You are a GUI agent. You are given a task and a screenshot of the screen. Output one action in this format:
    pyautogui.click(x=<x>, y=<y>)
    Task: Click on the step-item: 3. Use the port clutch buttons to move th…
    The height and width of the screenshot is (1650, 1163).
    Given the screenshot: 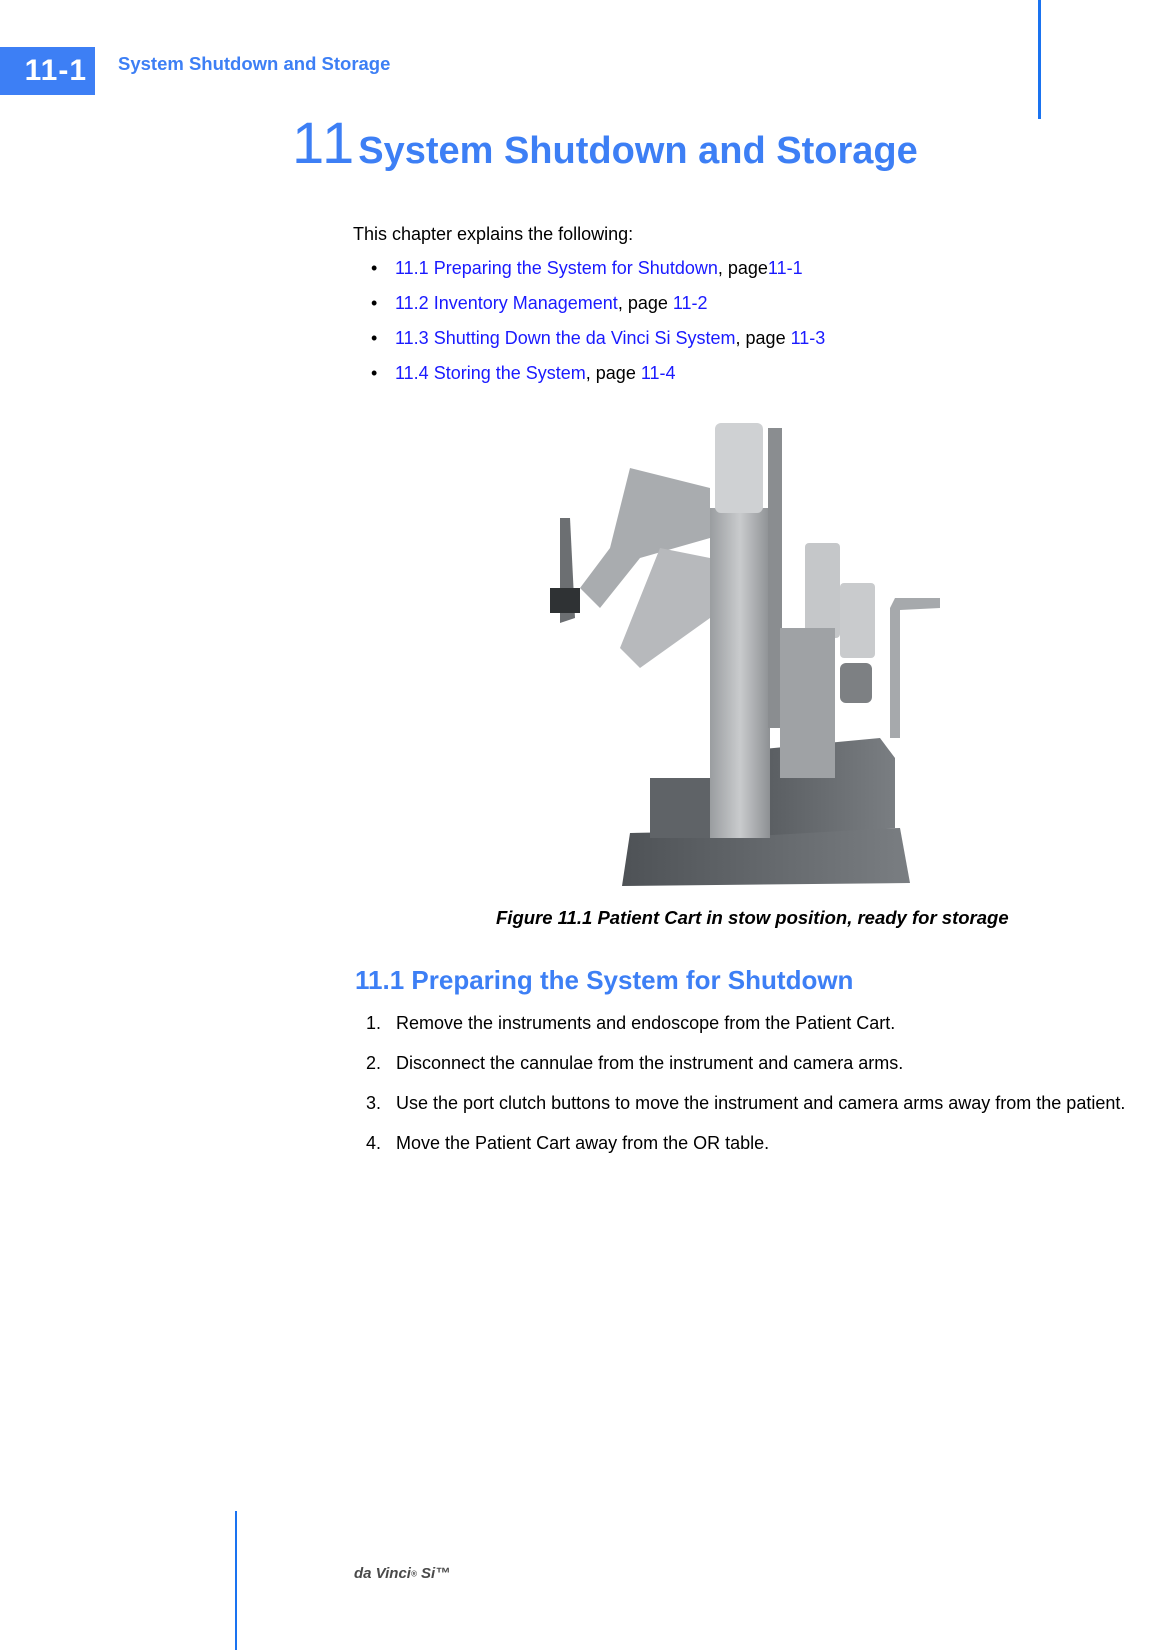 What is the action you would take?
    pyautogui.click(x=764, y=1103)
    